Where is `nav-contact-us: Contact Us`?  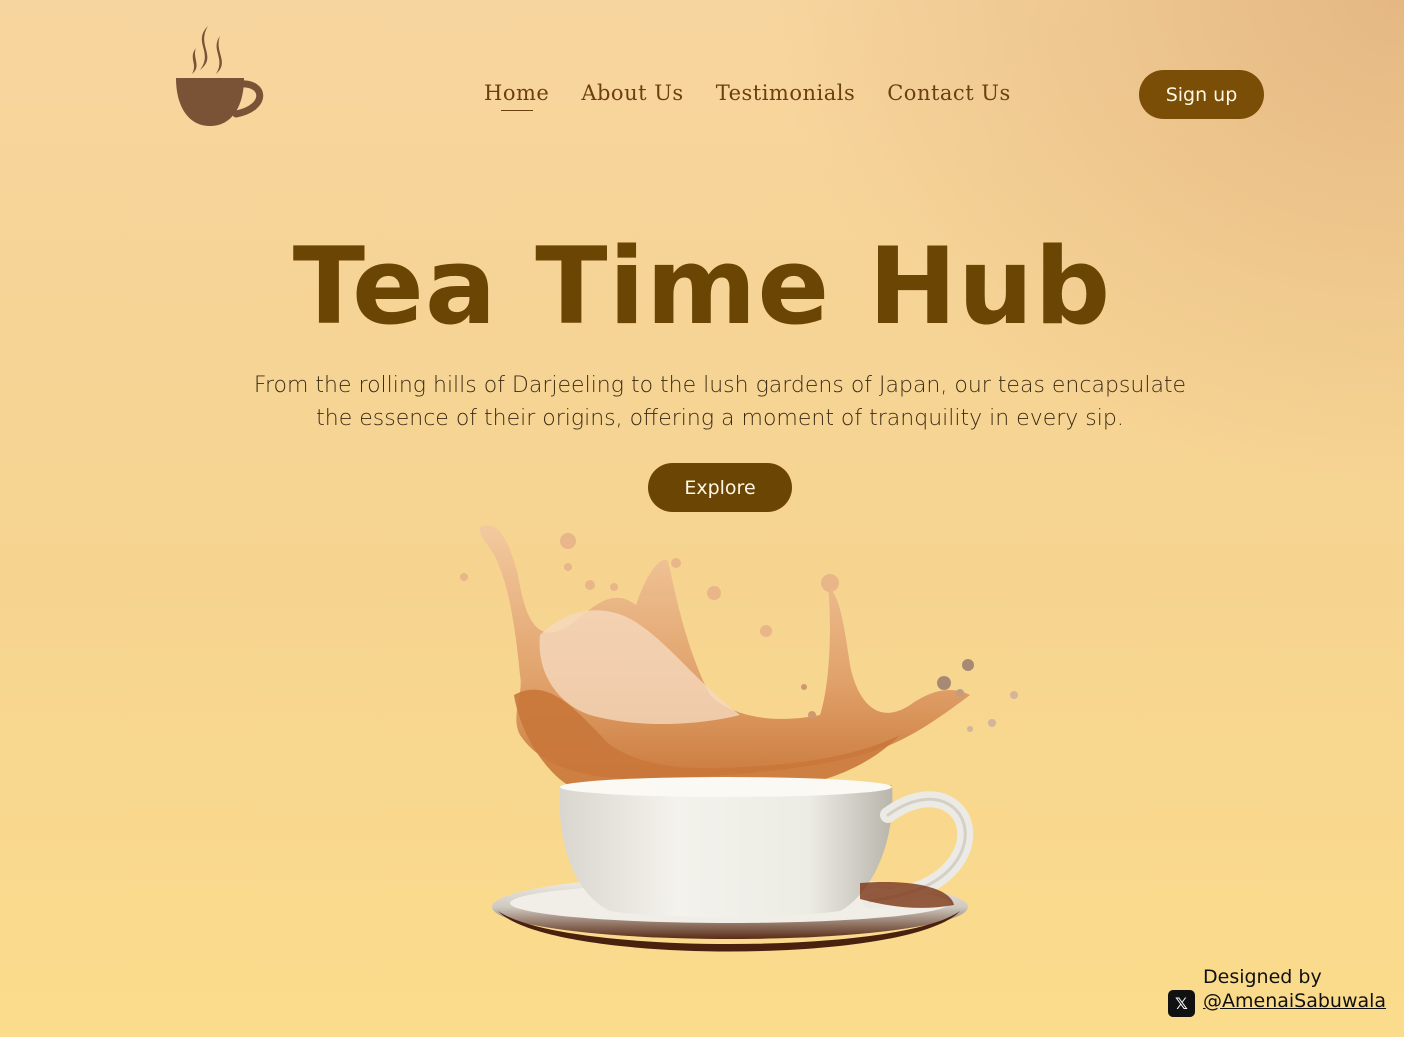 nav-contact-us: Contact Us is located at coordinates (949, 93).